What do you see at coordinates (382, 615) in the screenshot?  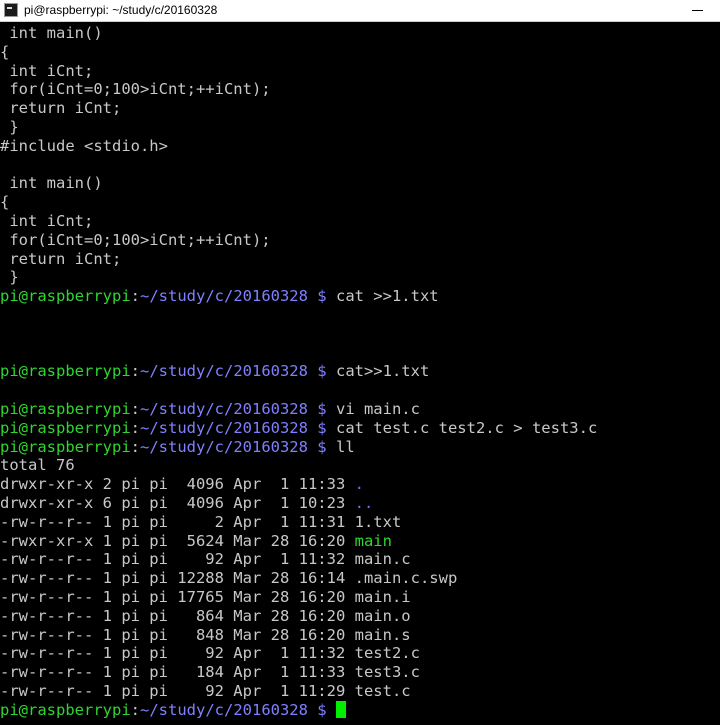 I see `listing-filename: main.o` at bounding box center [382, 615].